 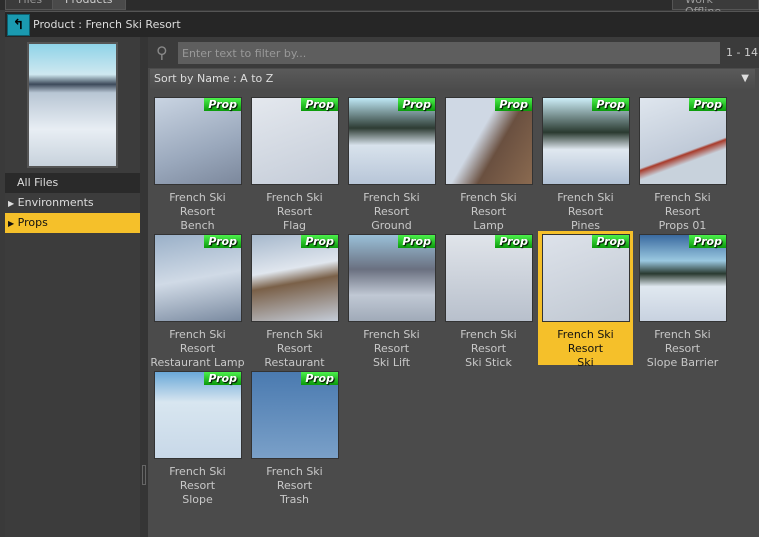 What do you see at coordinates (488, 362) in the screenshot?
I see `product-label-line2: Ski Stick` at bounding box center [488, 362].